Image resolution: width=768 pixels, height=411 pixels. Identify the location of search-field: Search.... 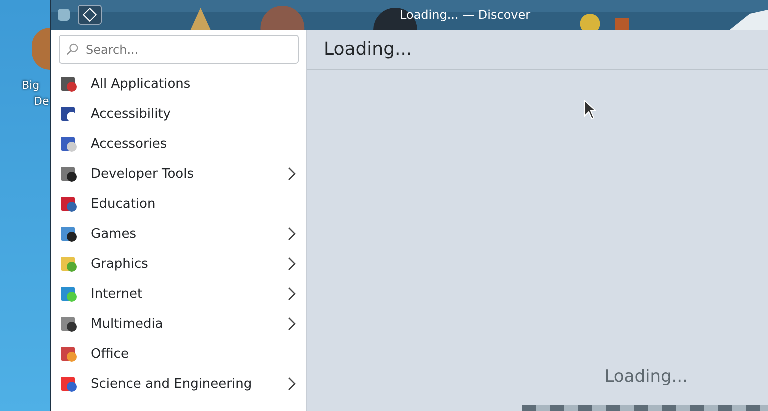
(179, 49).